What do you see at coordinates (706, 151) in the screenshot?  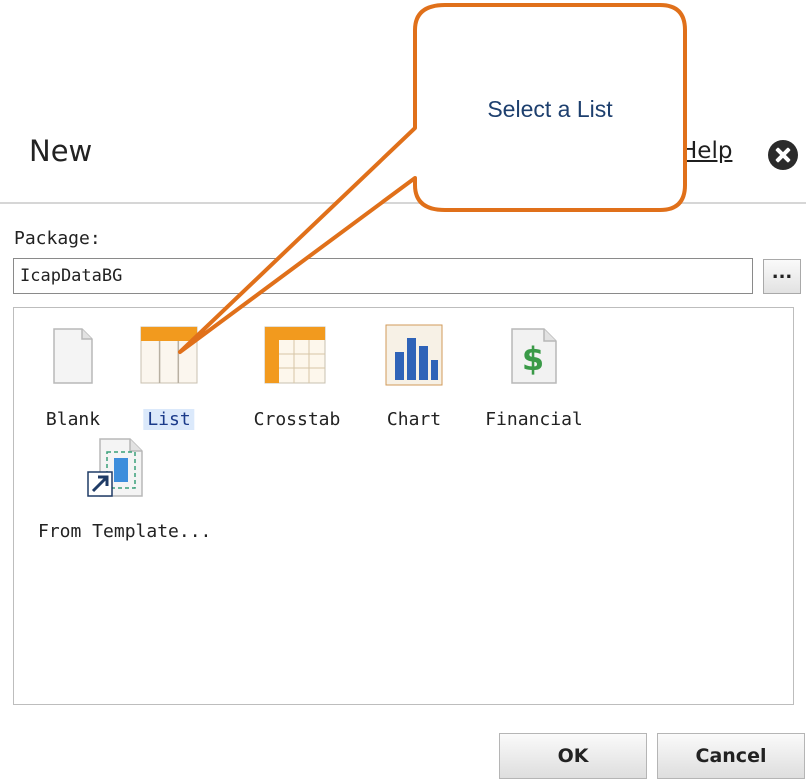 I see `help-link: Help` at bounding box center [706, 151].